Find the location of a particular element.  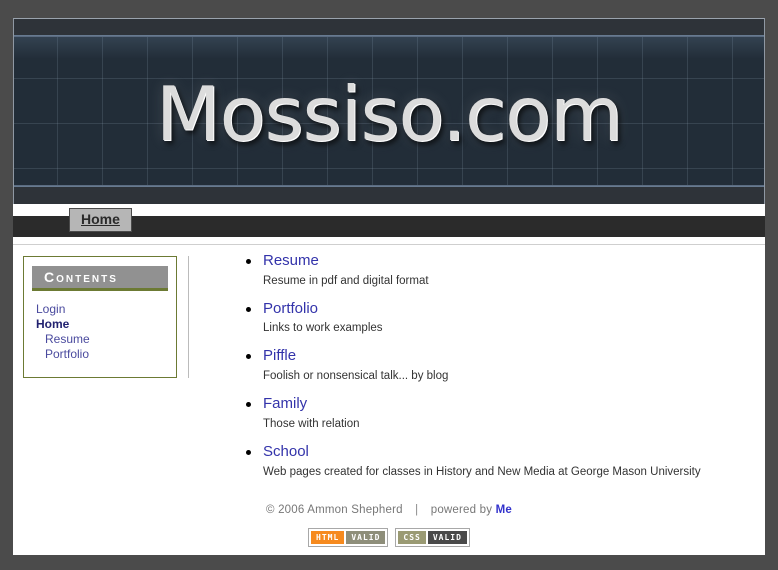

banner-top-bar is located at coordinates (389, 27).